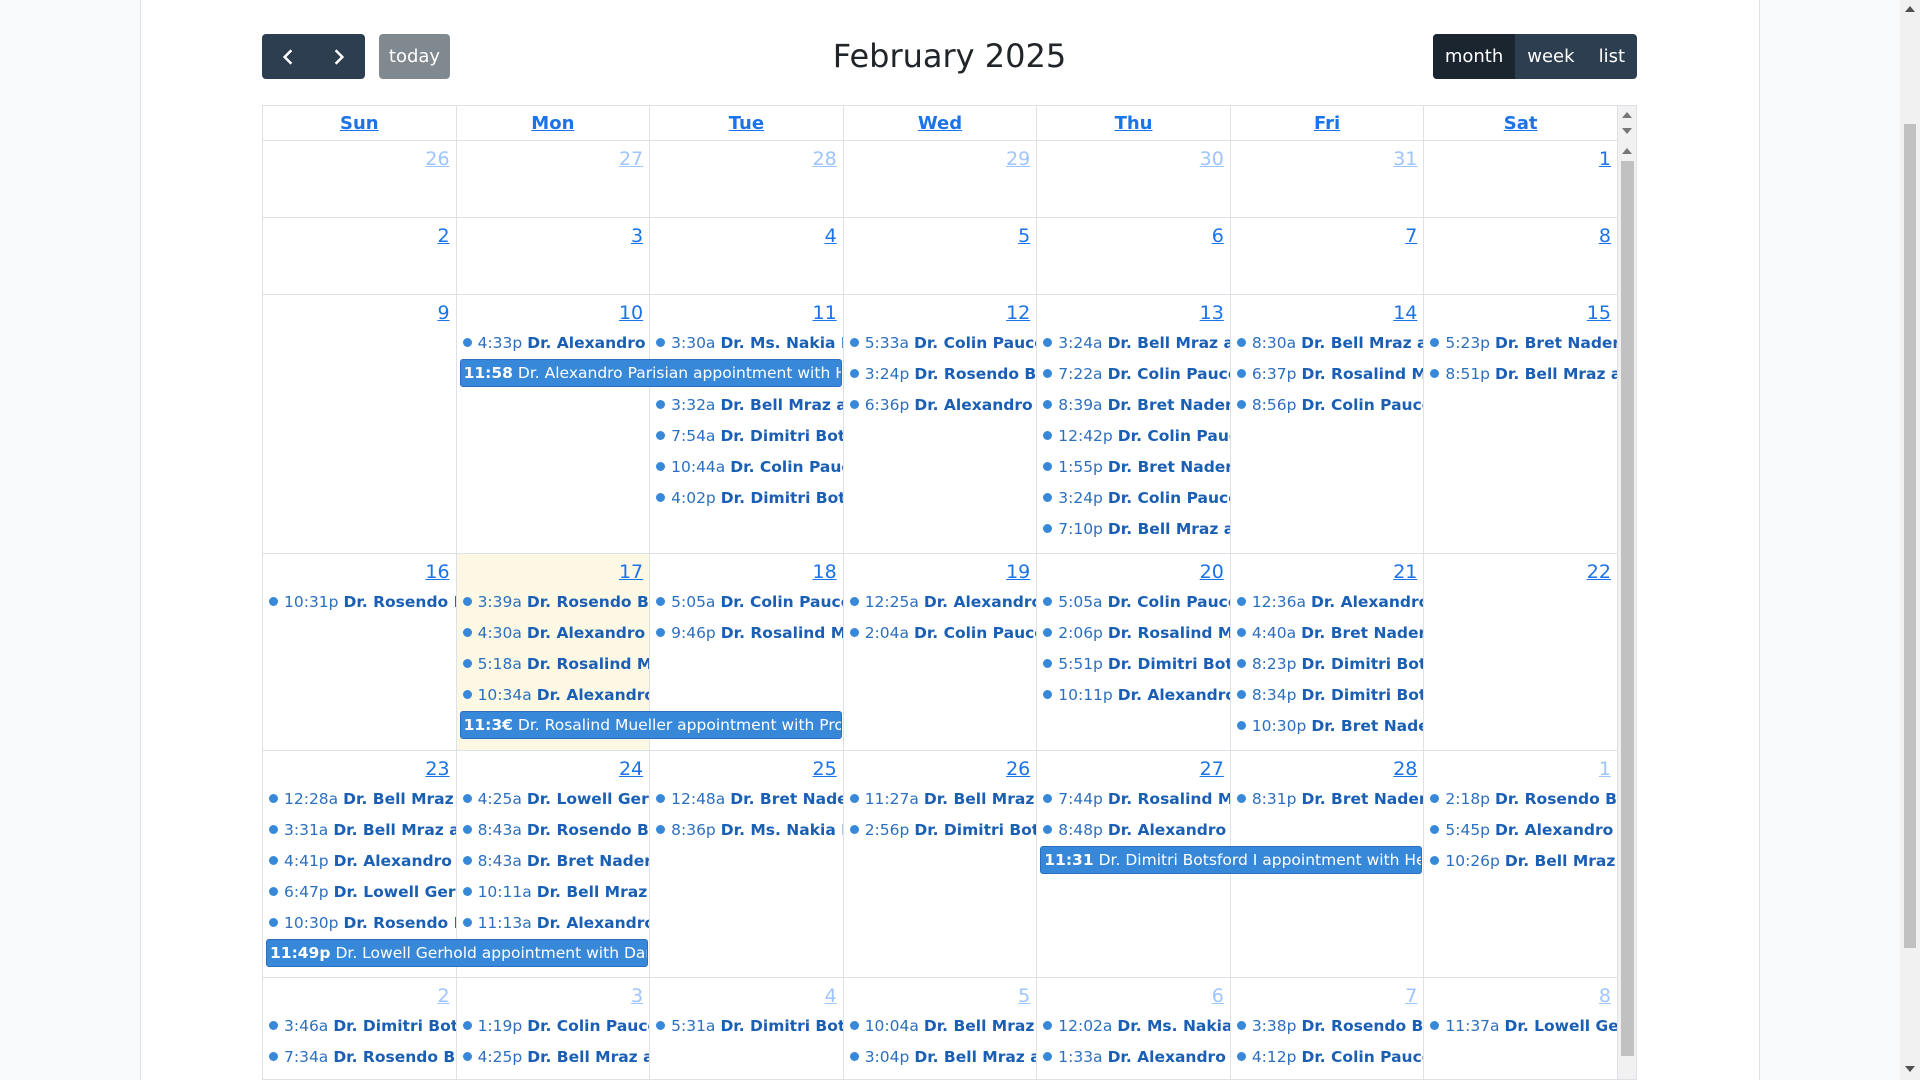 This screenshot has width=1920, height=1080. I want to click on calendar-event: 3:04pDr. Bell Mraz appc, so click(940, 1056).